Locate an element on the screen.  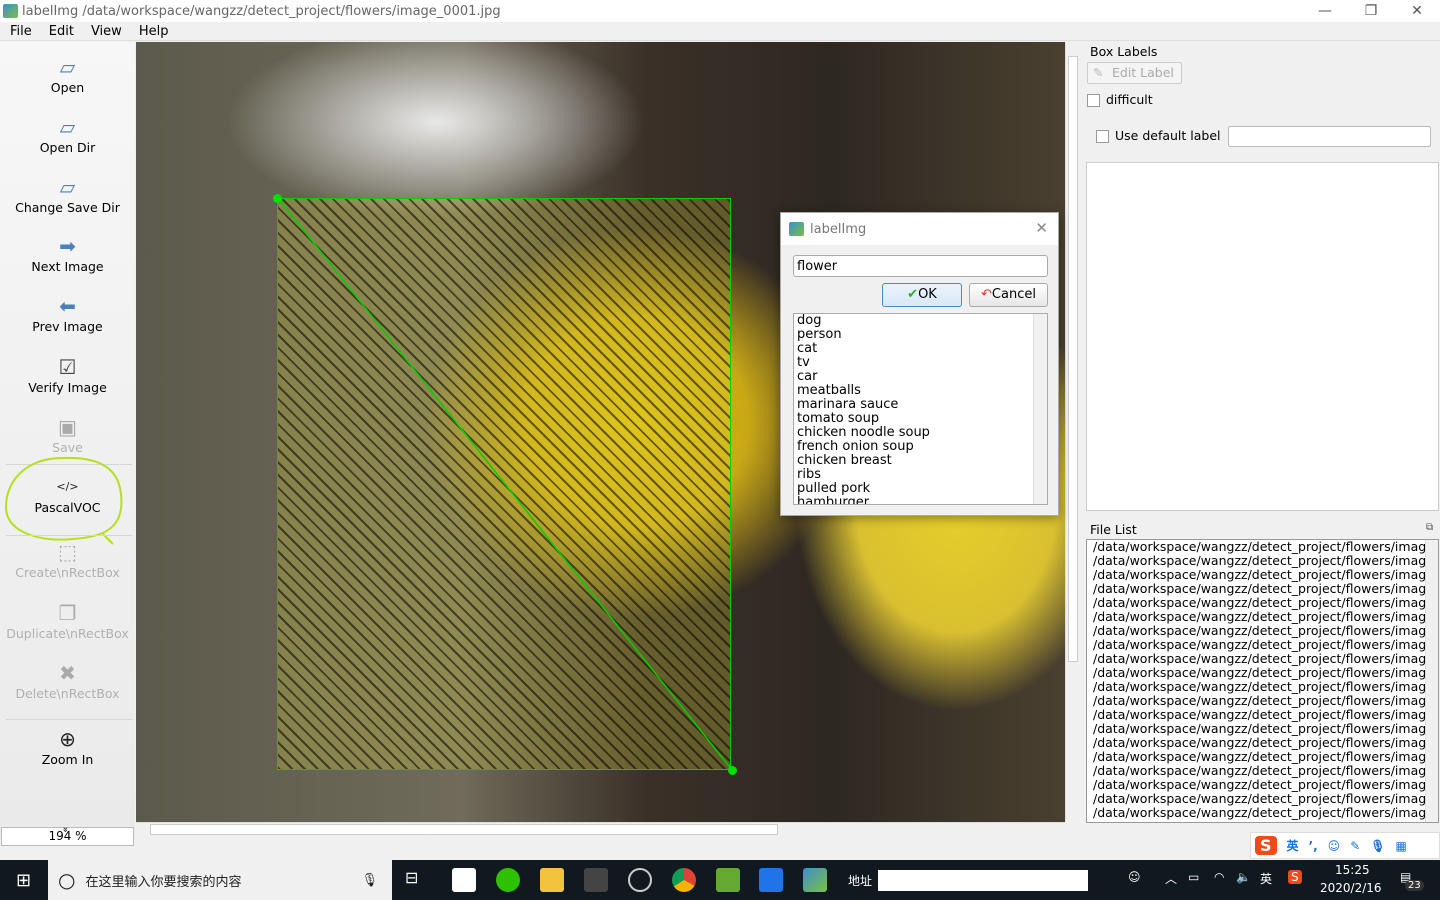
next-image-button: ➡ Next Image is located at coordinates (67, 253).